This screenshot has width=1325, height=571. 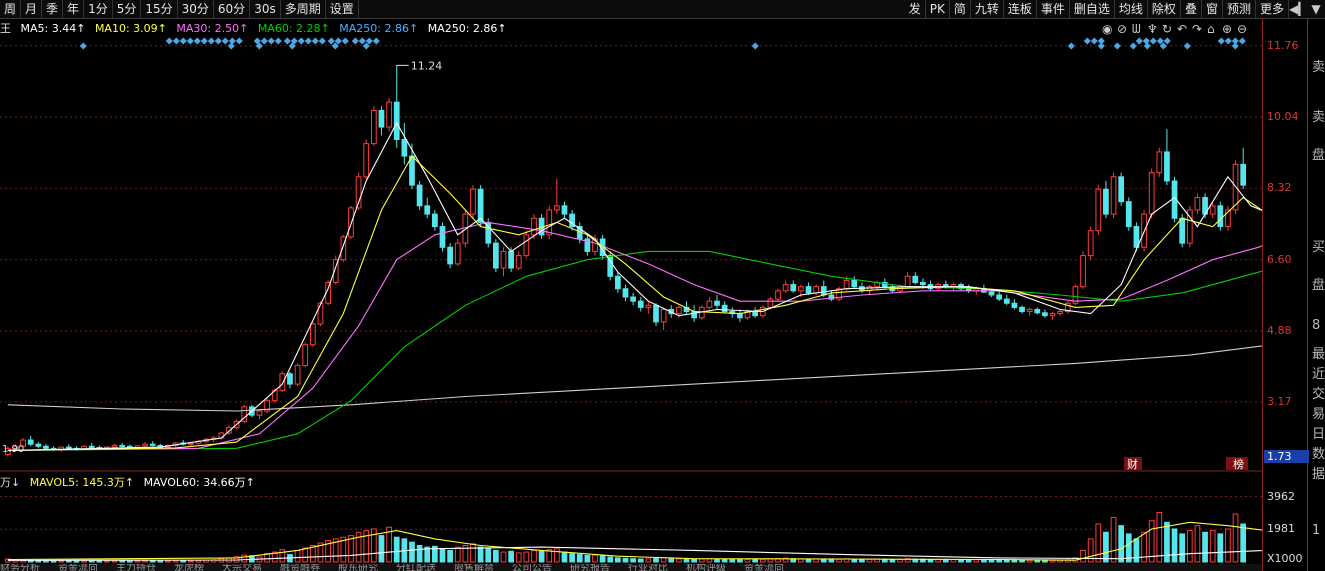 I want to click on bottom-tab-8: 限售解禁, so click(x=474, y=567).